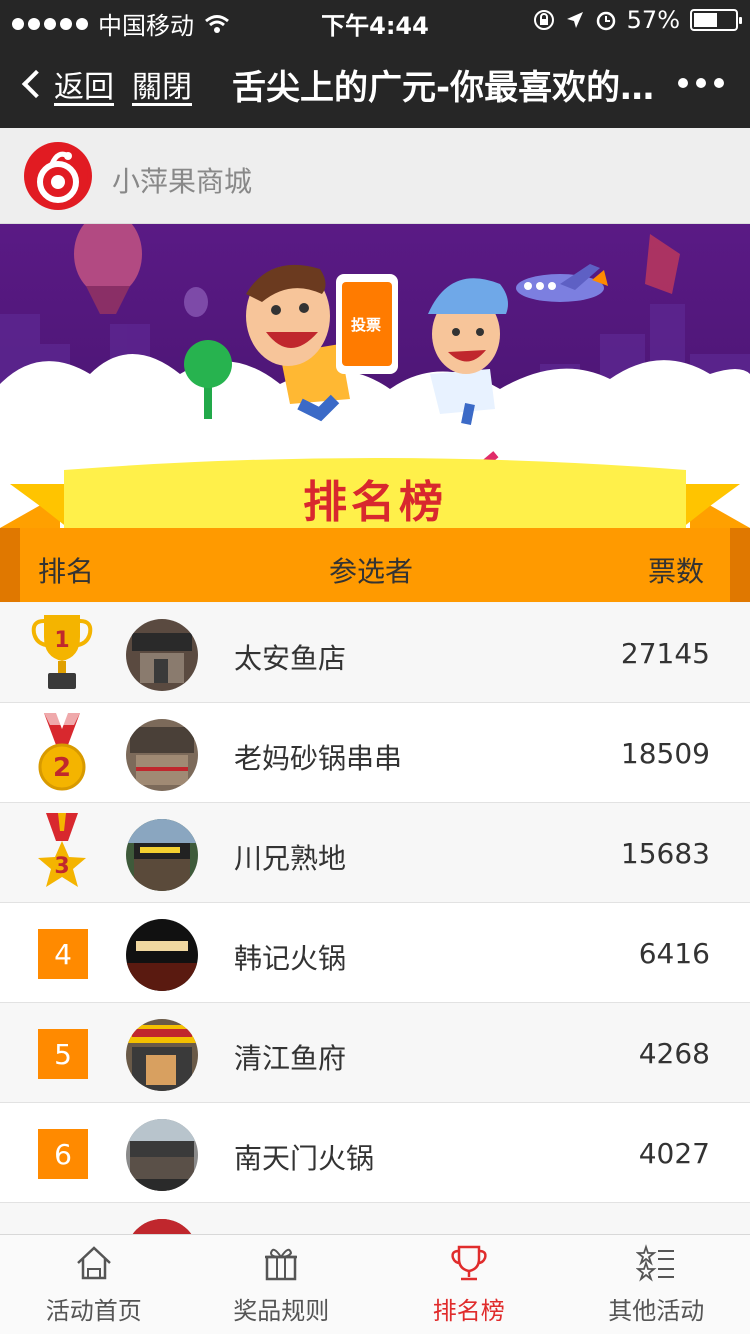  What do you see at coordinates (290, 1058) in the screenshot?
I see `contestant-name: 清江鱼府` at bounding box center [290, 1058].